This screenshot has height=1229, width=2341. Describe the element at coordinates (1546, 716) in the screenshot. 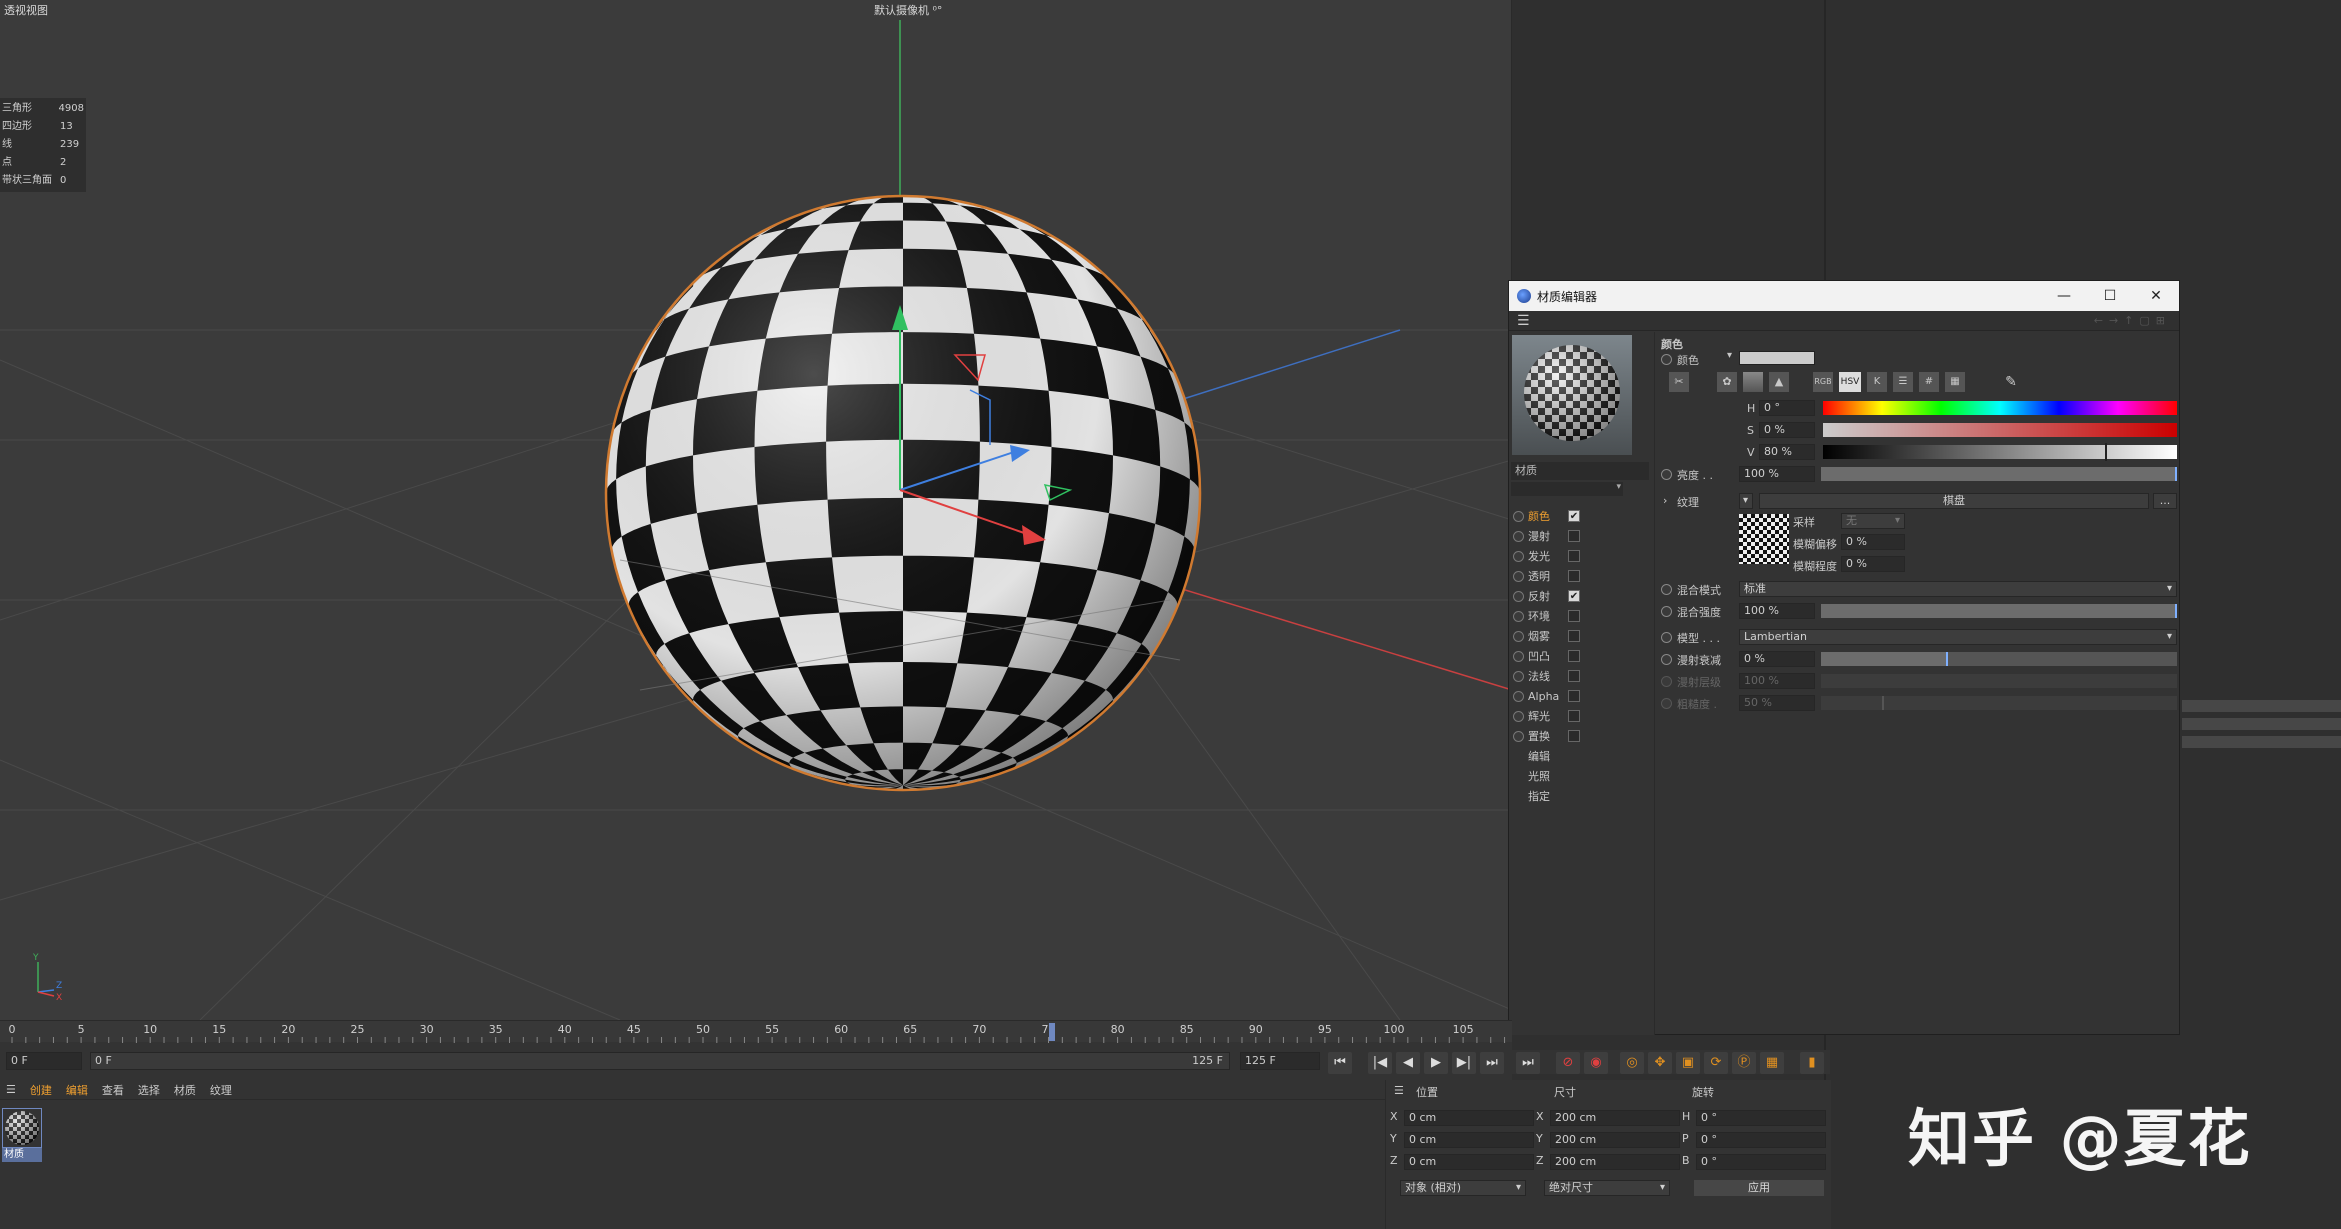

I see `channel-item: 辉光` at that location.